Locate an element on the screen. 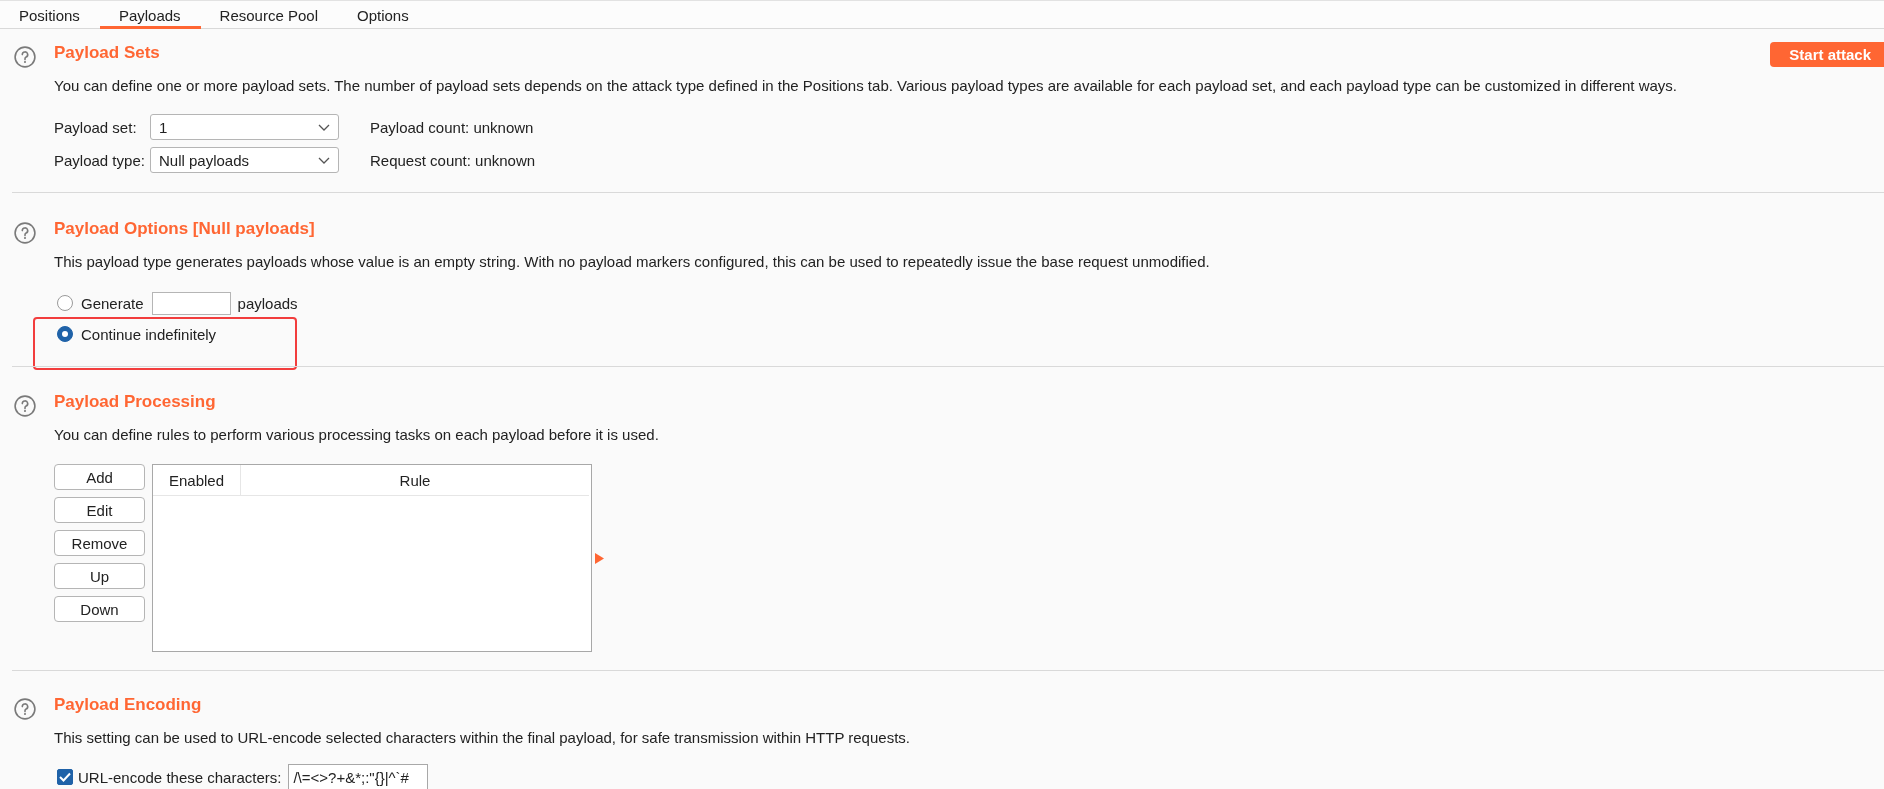 The width and height of the screenshot is (1884, 789). rule-action-button: Down is located at coordinates (99, 609).